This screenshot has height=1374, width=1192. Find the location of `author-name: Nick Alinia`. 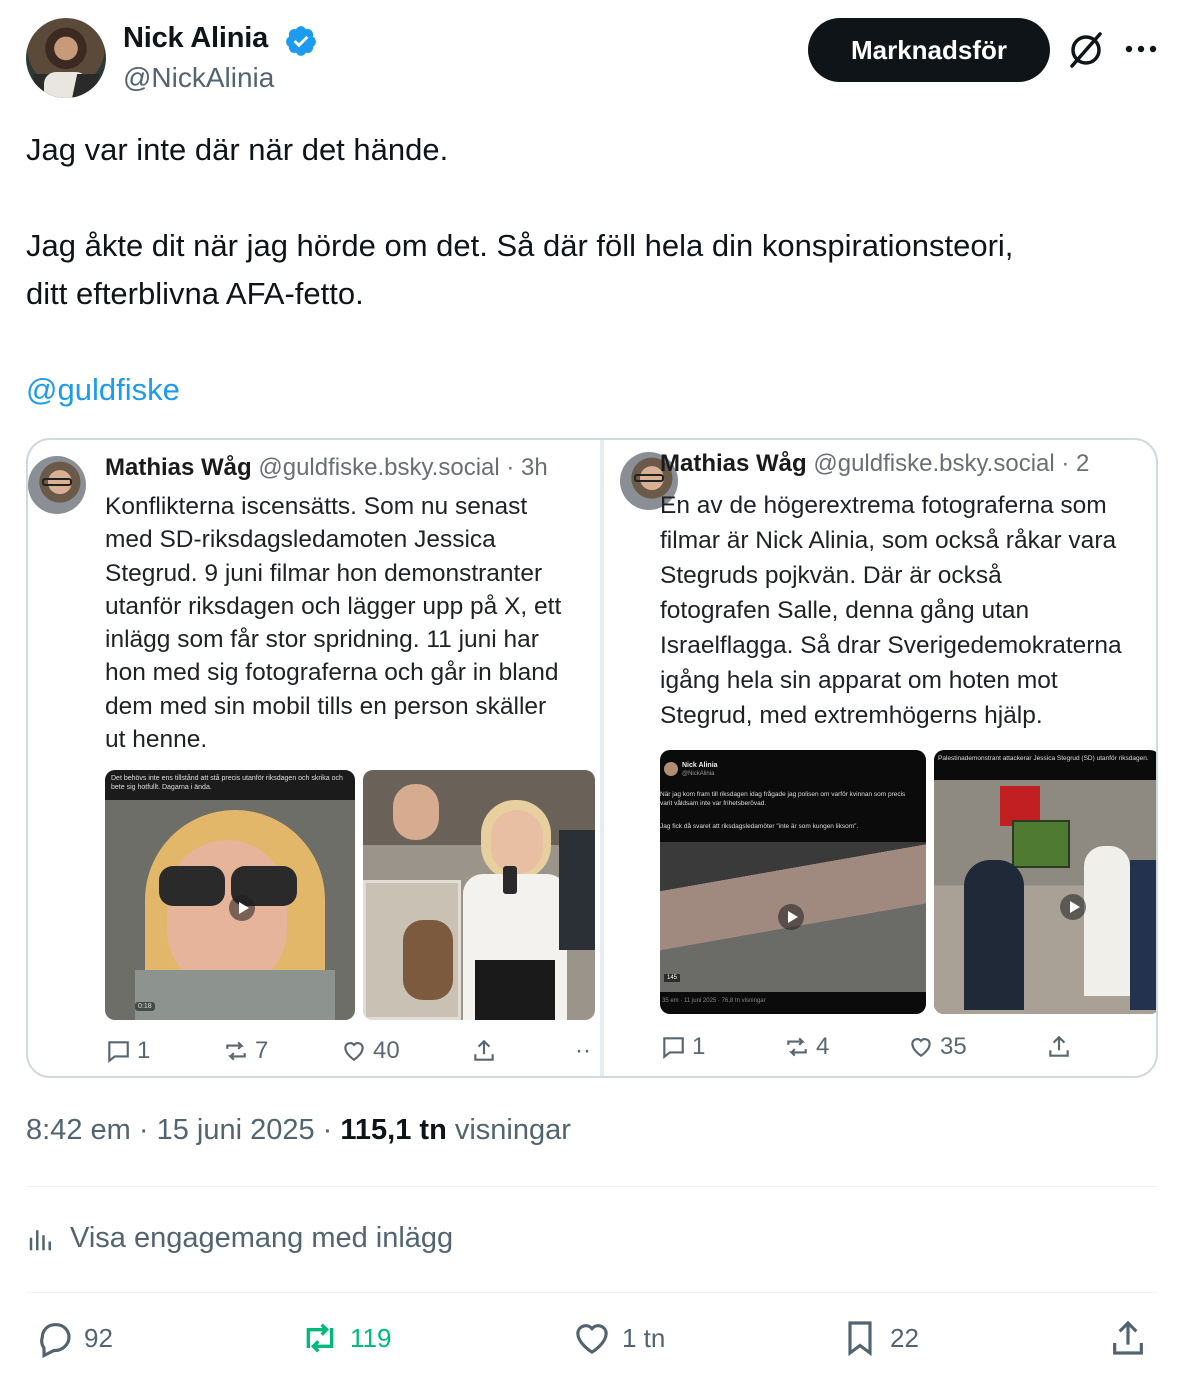

author-name: Nick Alinia is located at coordinates (195, 38).